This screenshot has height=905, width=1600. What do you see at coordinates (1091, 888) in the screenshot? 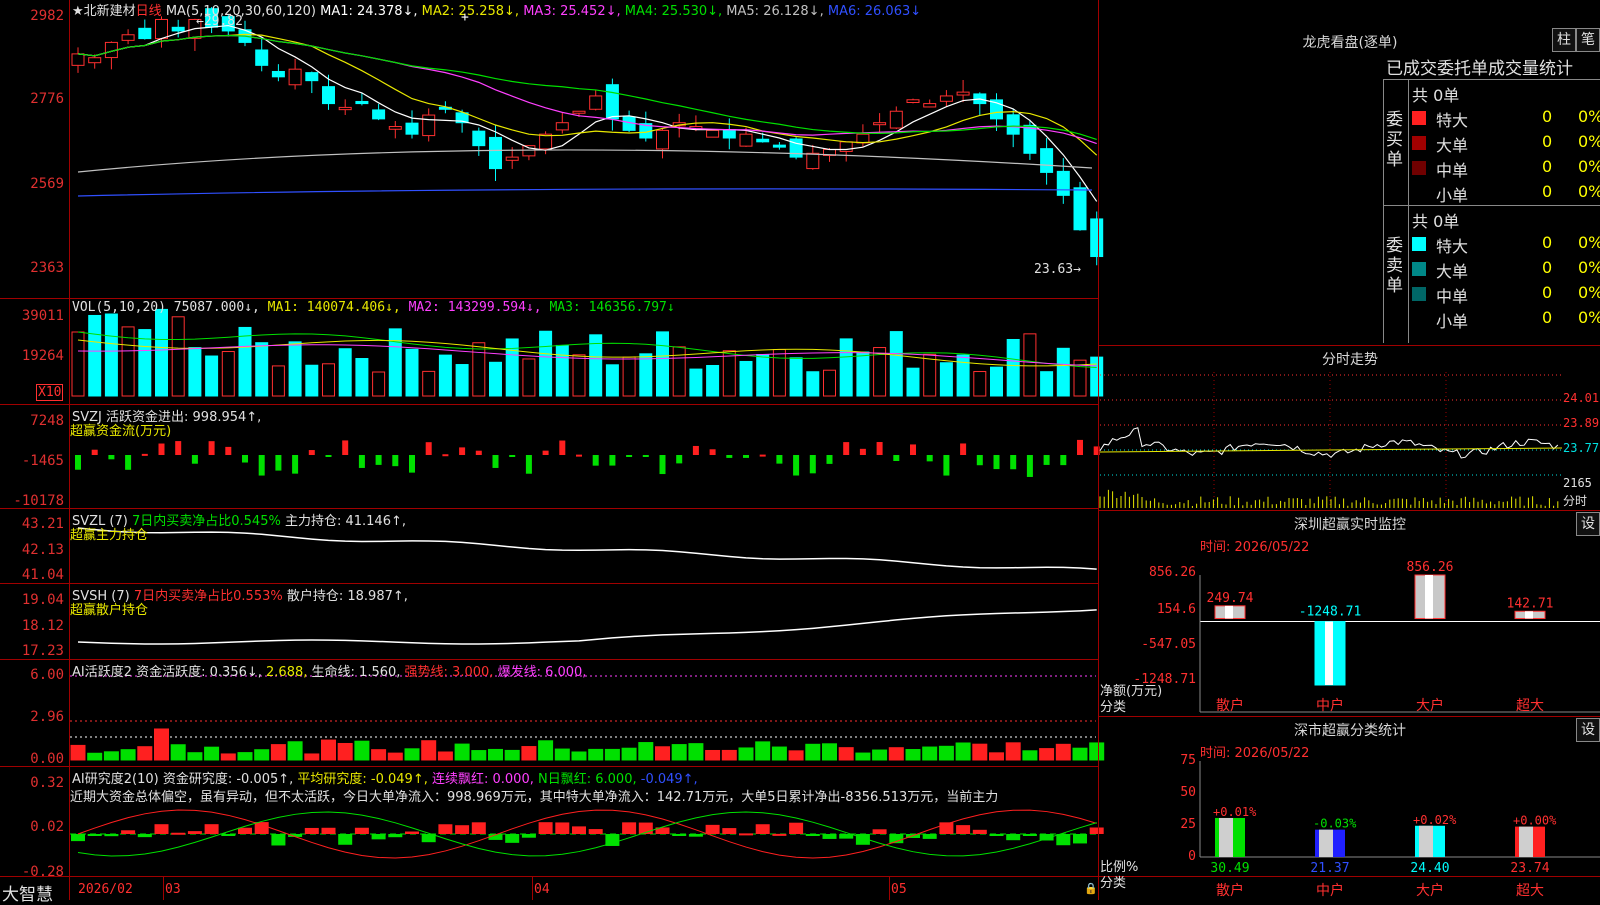
I see `lock-icon: 🔒` at bounding box center [1091, 888].